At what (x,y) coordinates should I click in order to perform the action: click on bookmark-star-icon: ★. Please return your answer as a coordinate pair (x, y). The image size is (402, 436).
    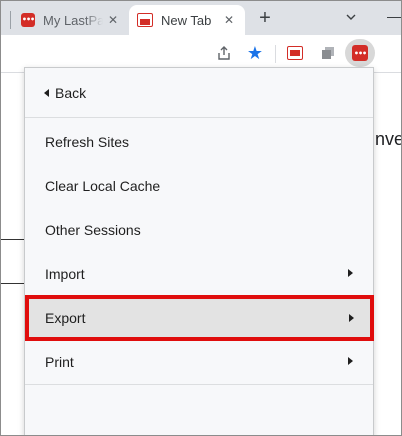
    Looking at the image, I should click on (255, 53).